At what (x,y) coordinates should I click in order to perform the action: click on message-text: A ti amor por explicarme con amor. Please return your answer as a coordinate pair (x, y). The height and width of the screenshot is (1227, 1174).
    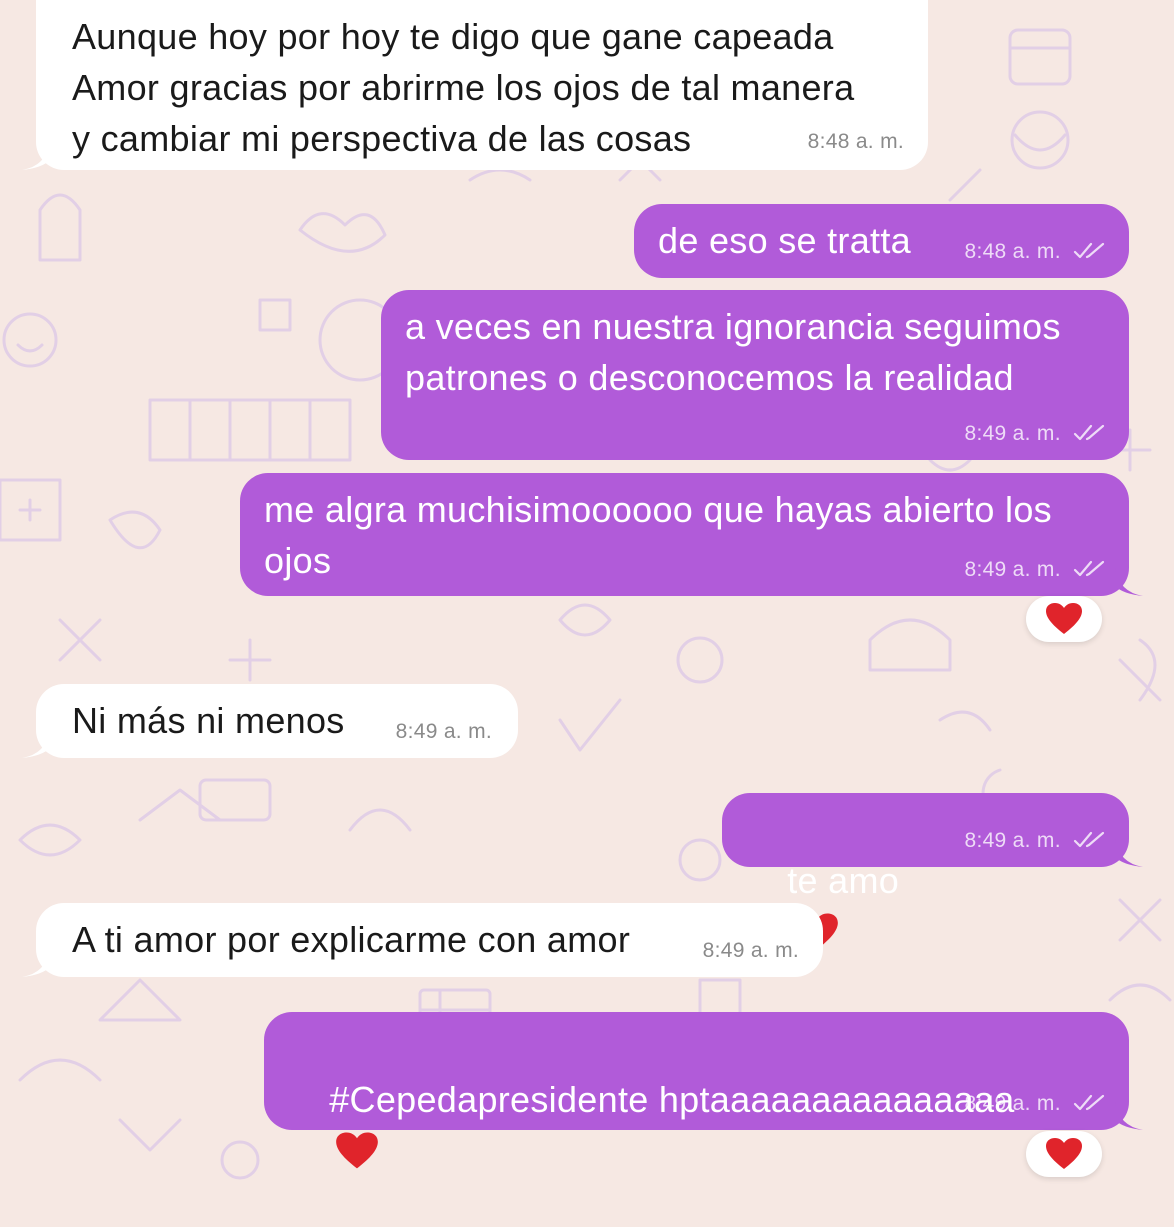
    Looking at the image, I should click on (351, 939).